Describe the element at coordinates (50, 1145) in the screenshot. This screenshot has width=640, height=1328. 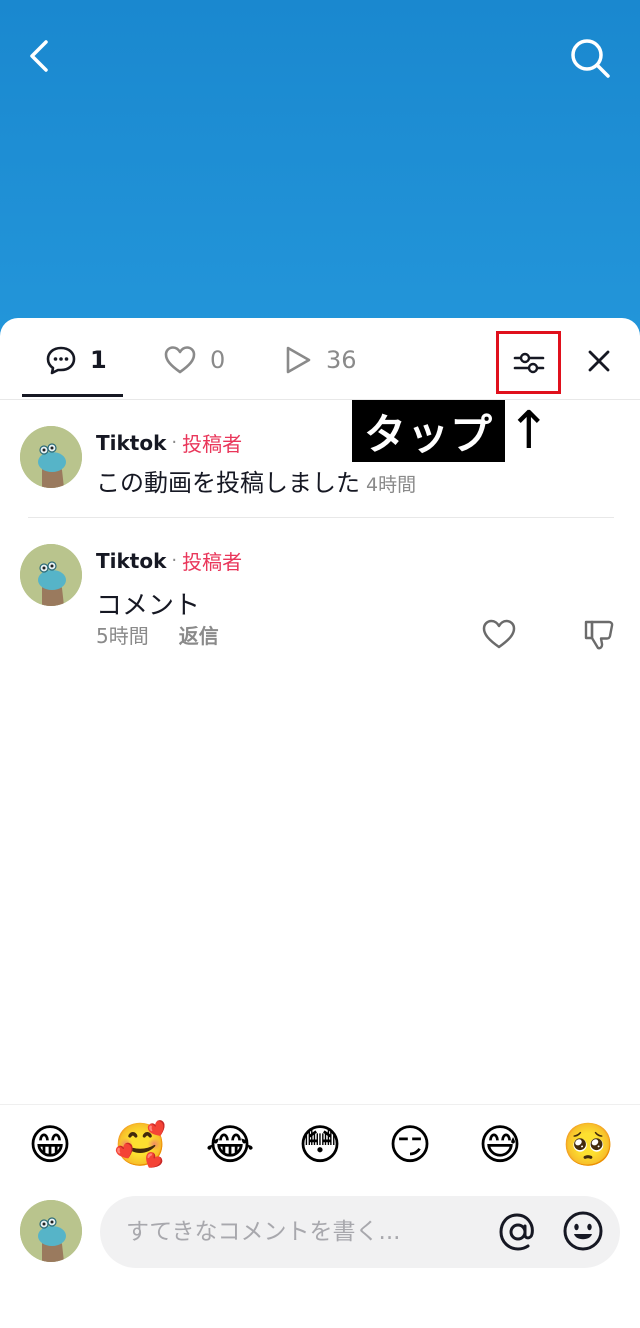
I see `emoji-grinning: 😁` at that location.